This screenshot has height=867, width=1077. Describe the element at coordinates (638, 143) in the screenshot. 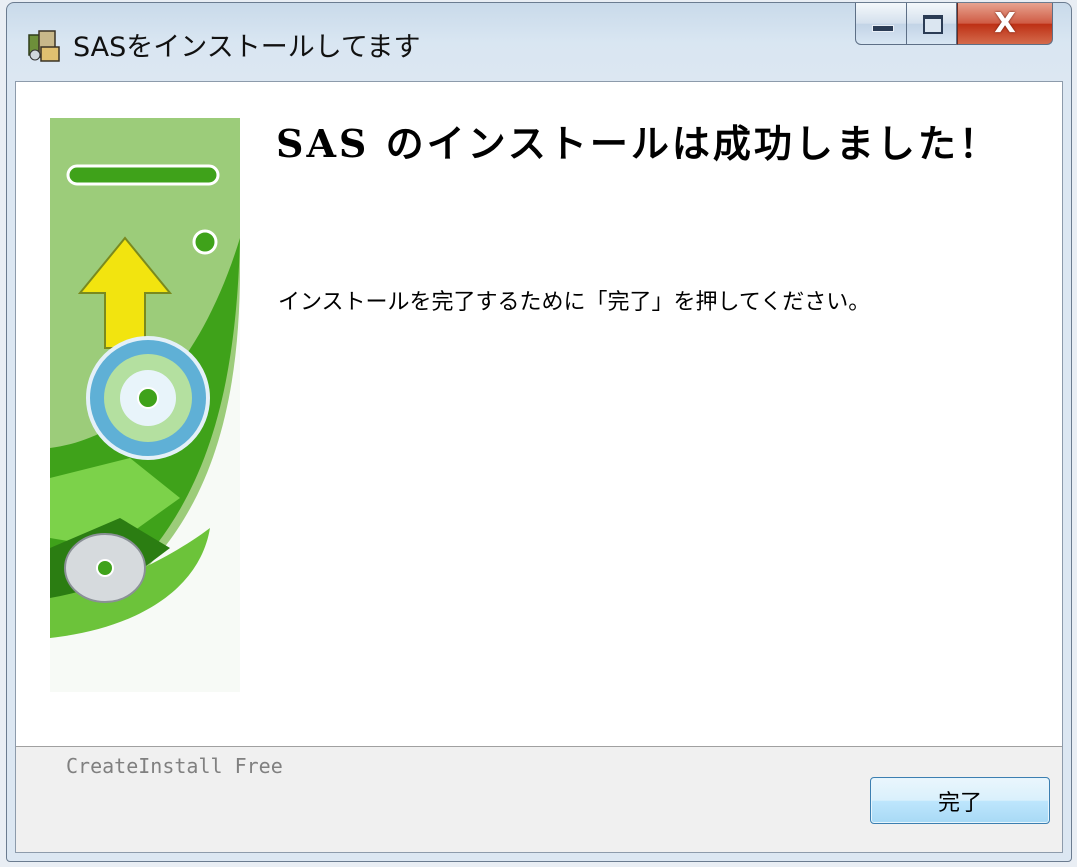

I see `success-heading: SAS のインストールは成功しました！` at that location.